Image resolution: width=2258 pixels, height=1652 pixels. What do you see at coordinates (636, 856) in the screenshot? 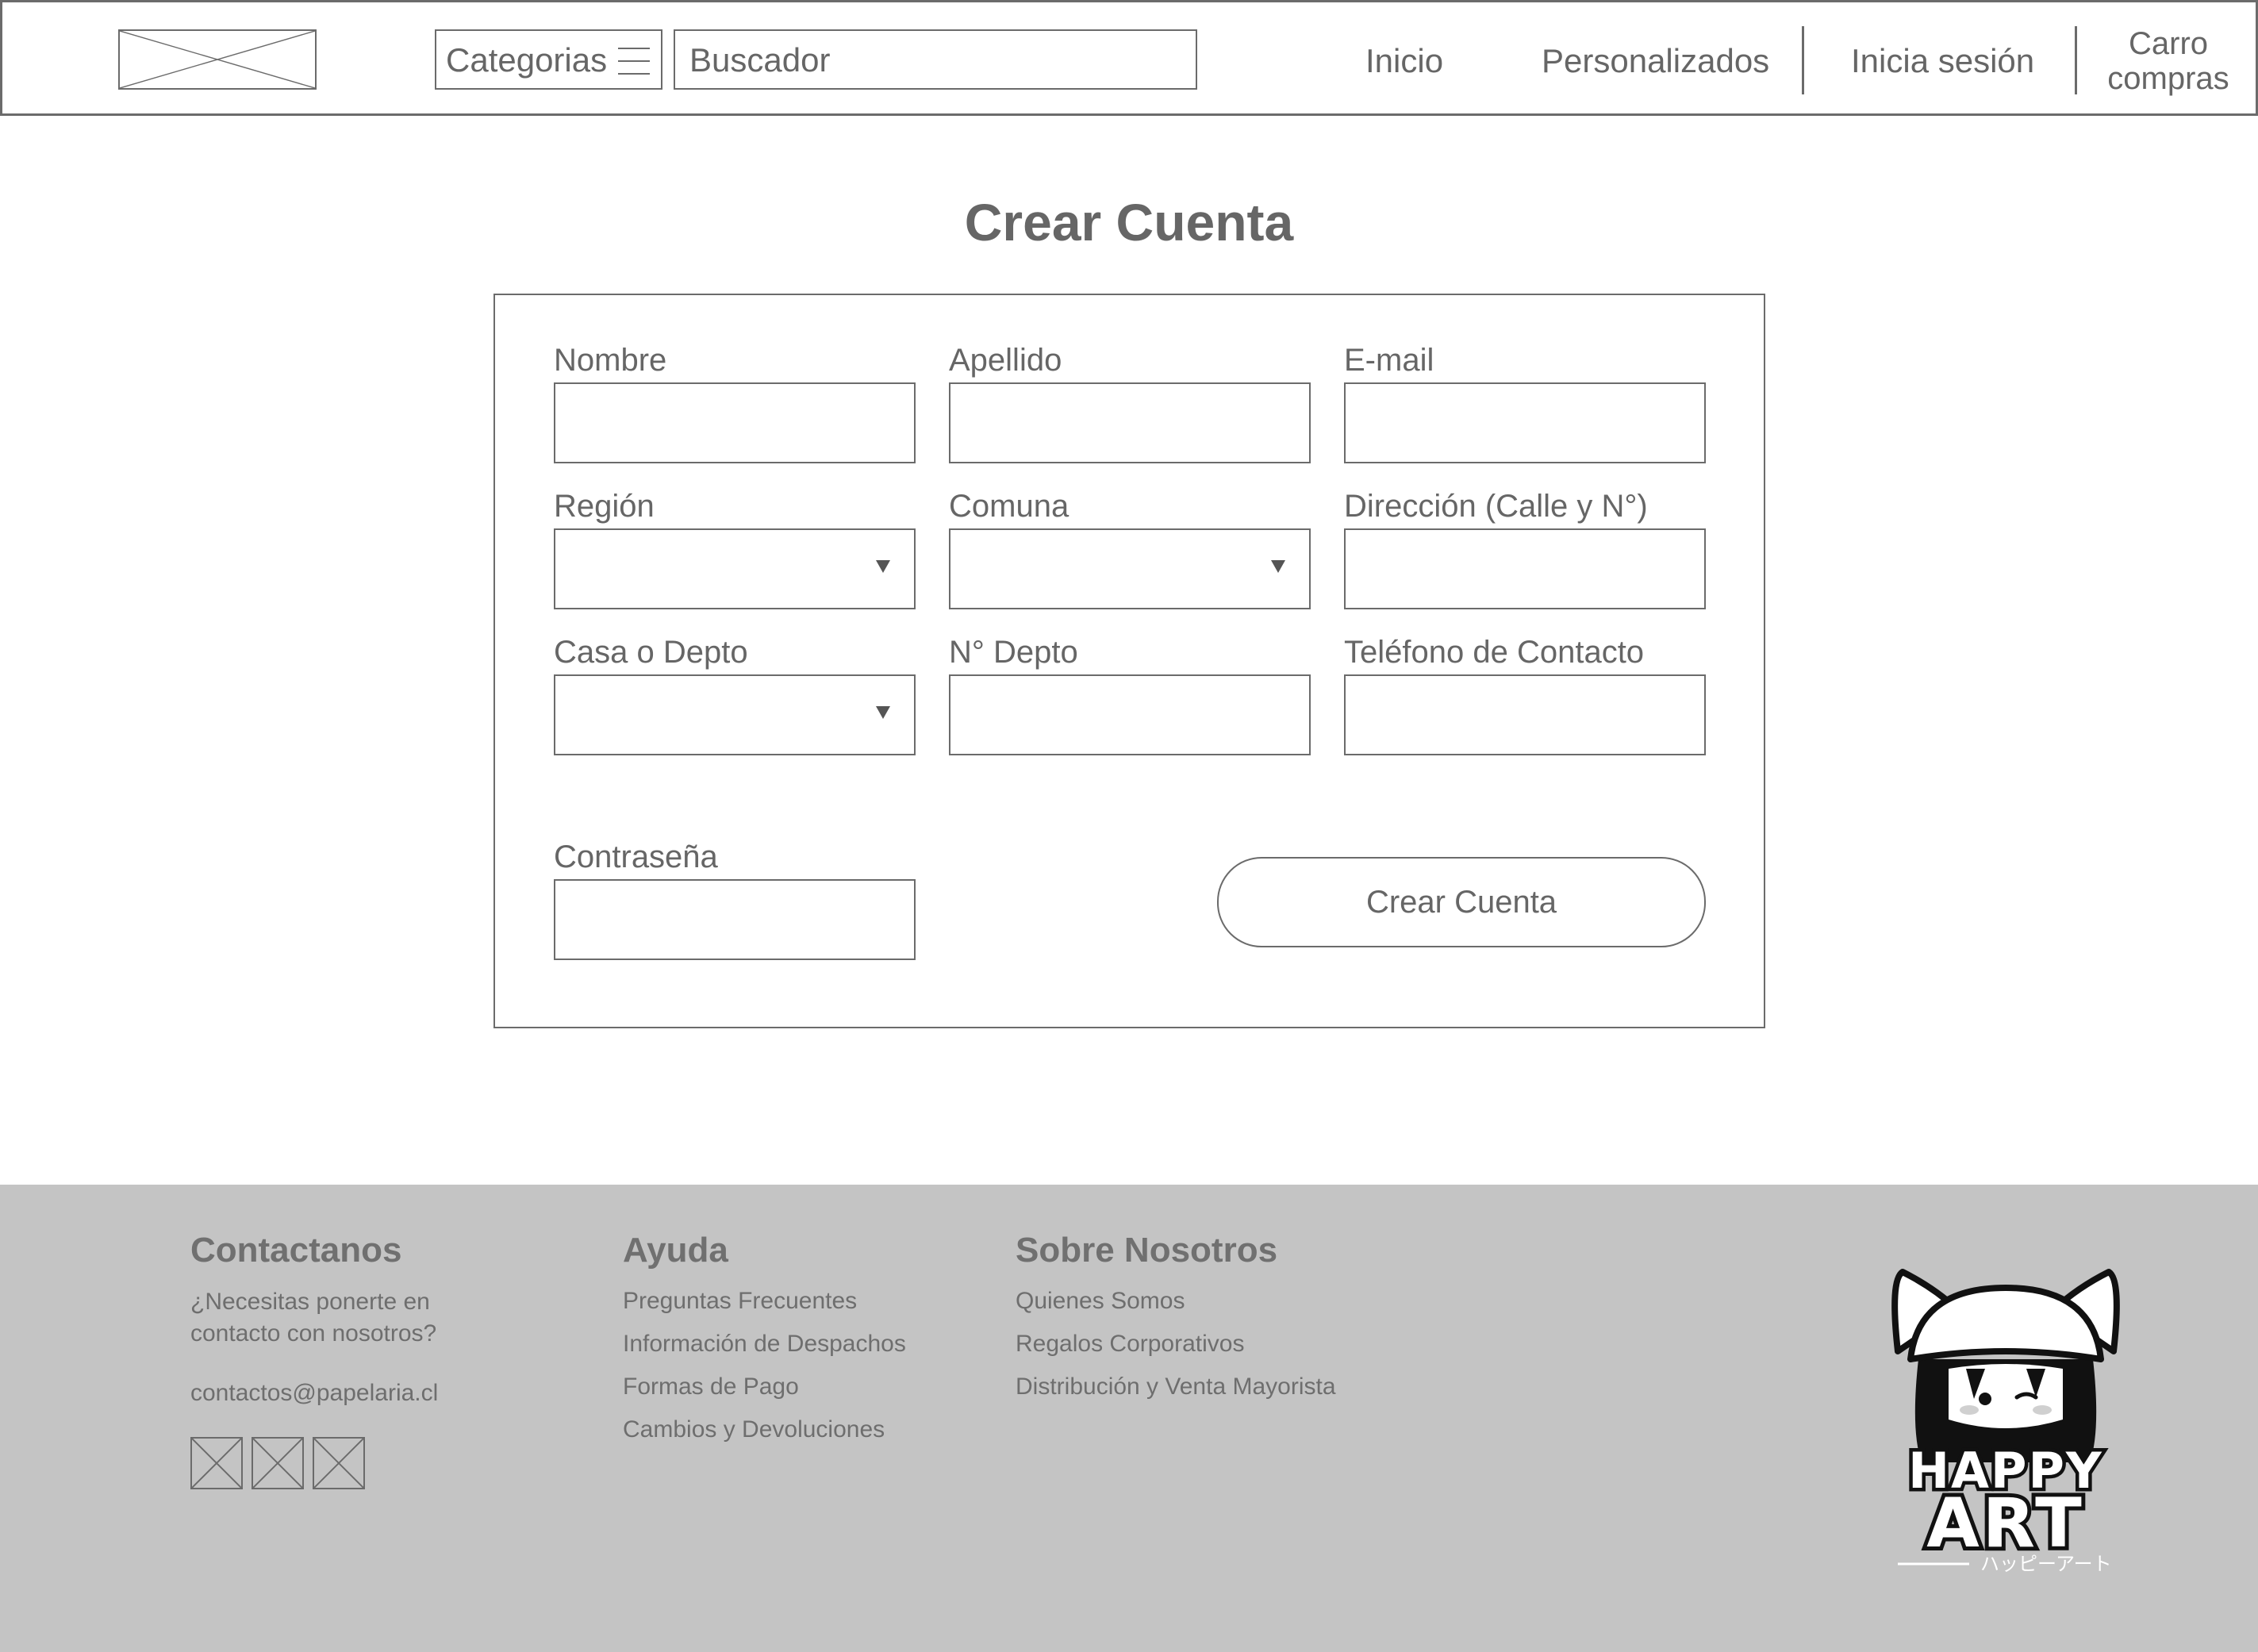
I see `password-label: Contraseña` at bounding box center [636, 856].